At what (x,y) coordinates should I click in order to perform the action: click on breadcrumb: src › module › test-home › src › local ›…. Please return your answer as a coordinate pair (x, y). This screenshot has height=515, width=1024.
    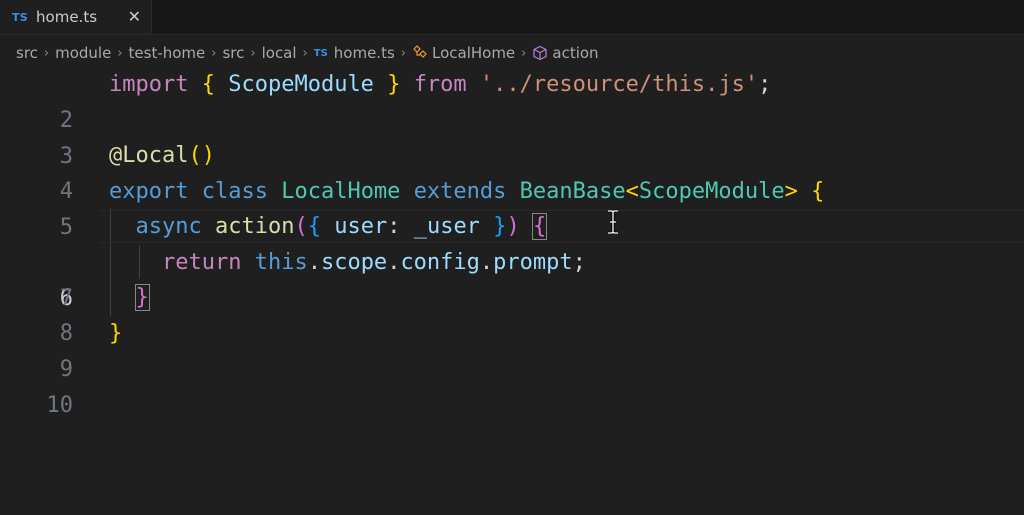
    Looking at the image, I should click on (512, 53).